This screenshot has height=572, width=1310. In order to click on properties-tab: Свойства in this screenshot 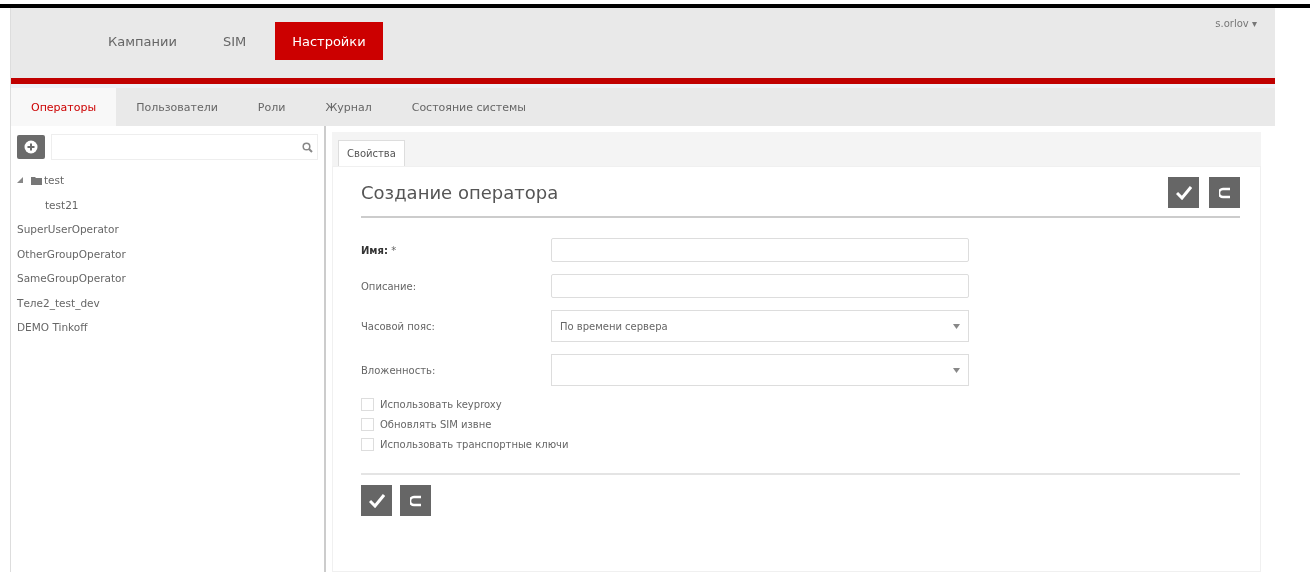, I will do `click(371, 153)`.